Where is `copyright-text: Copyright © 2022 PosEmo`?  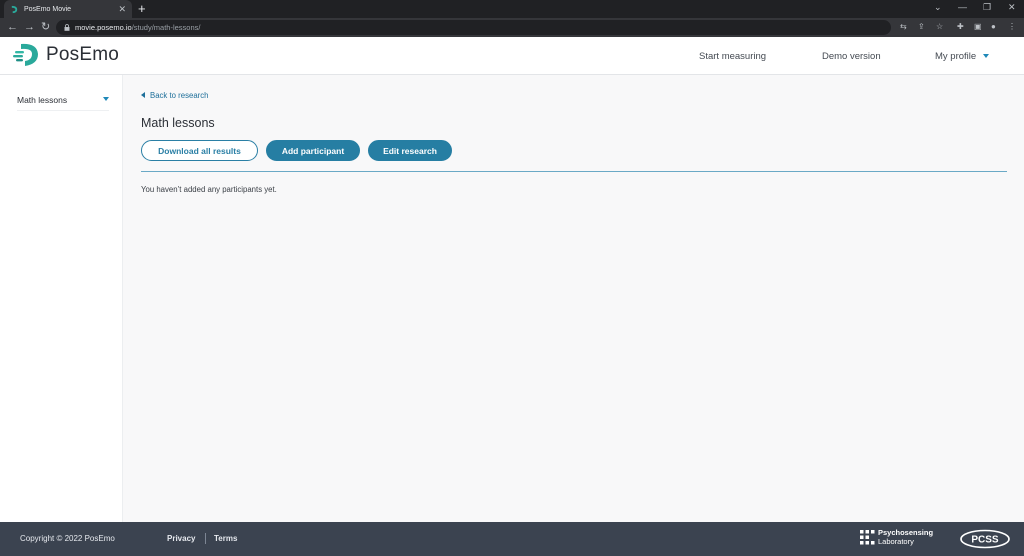
copyright-text: Copyright © 2022 PosEmo is located at coordinates (67, 538).